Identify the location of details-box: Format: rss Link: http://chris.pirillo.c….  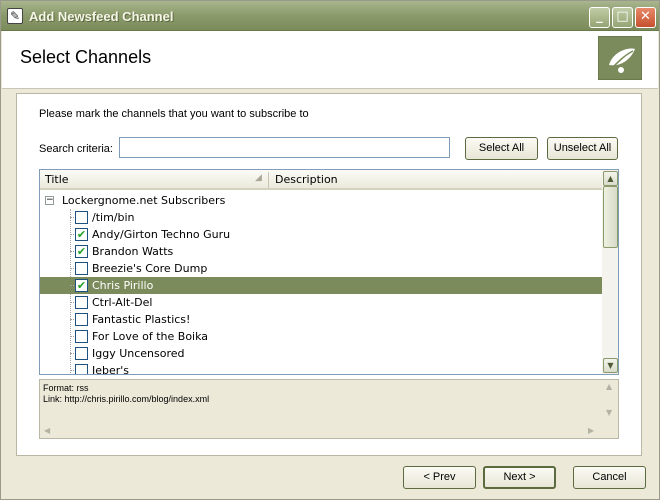
(329, 409).